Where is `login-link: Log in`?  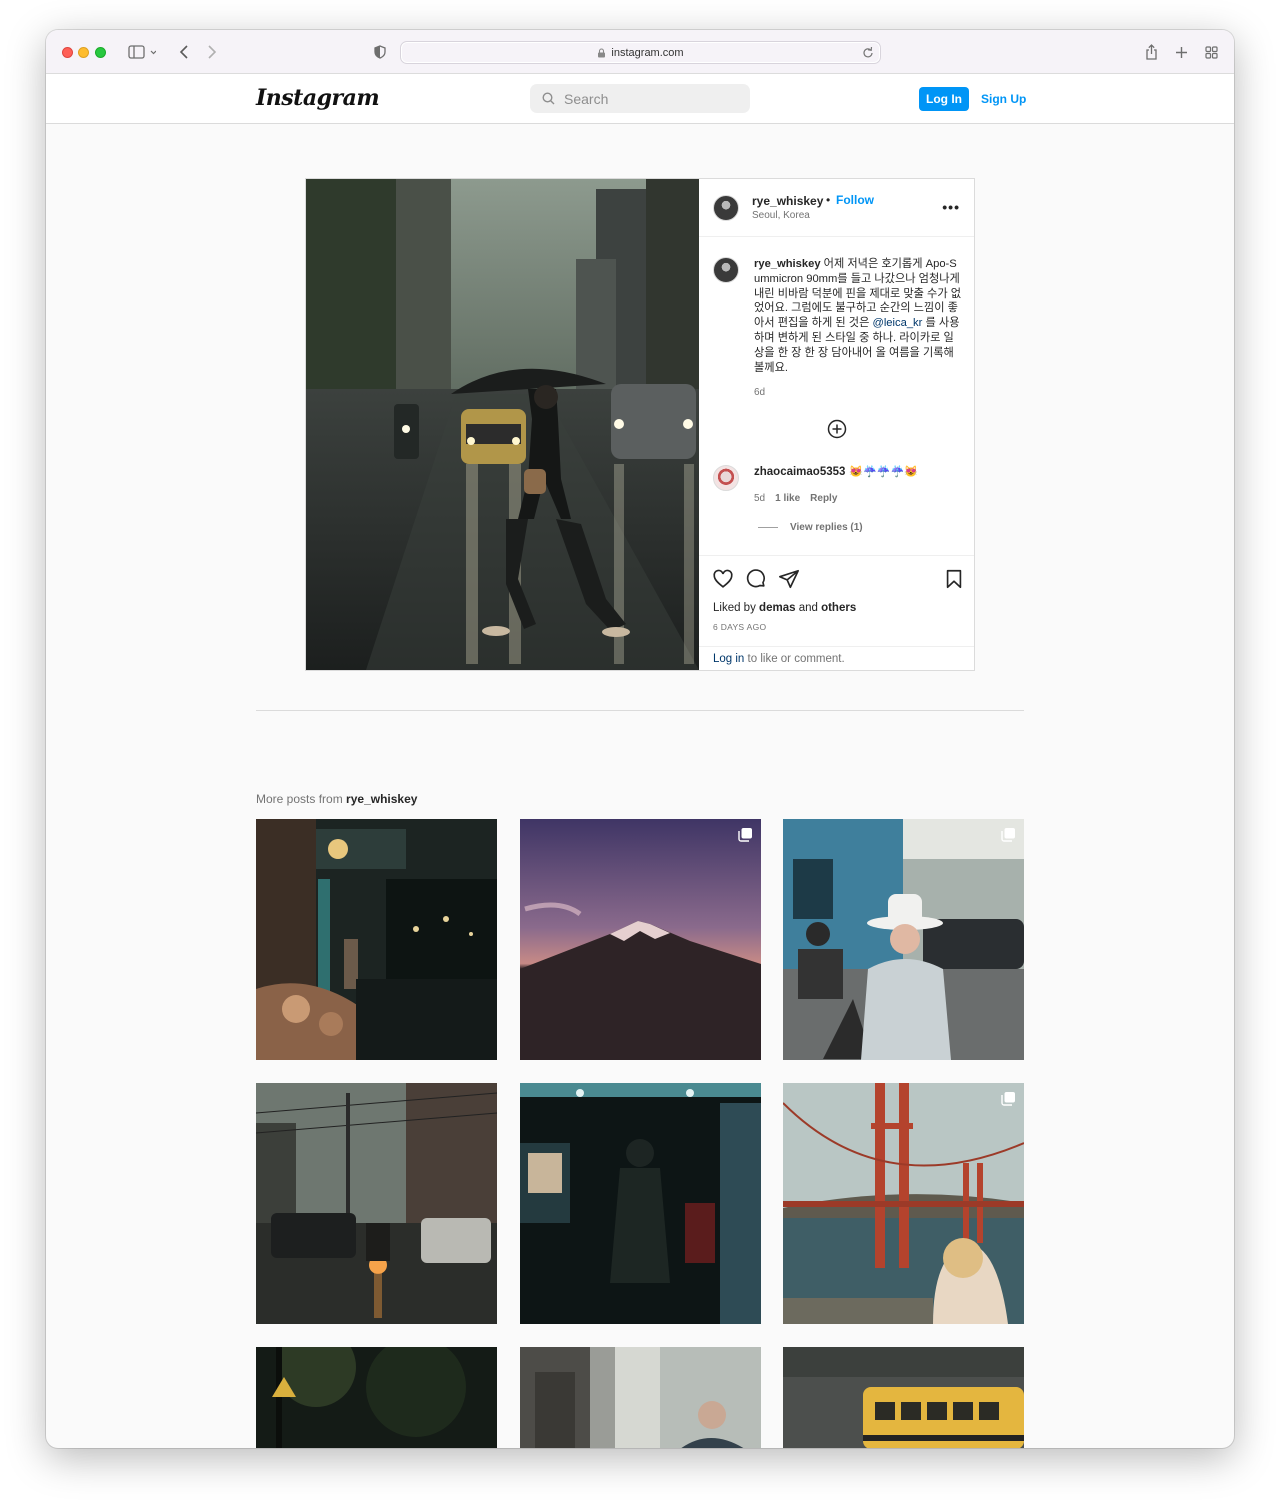 login-link: Log in is located at coordinates (728, 659).